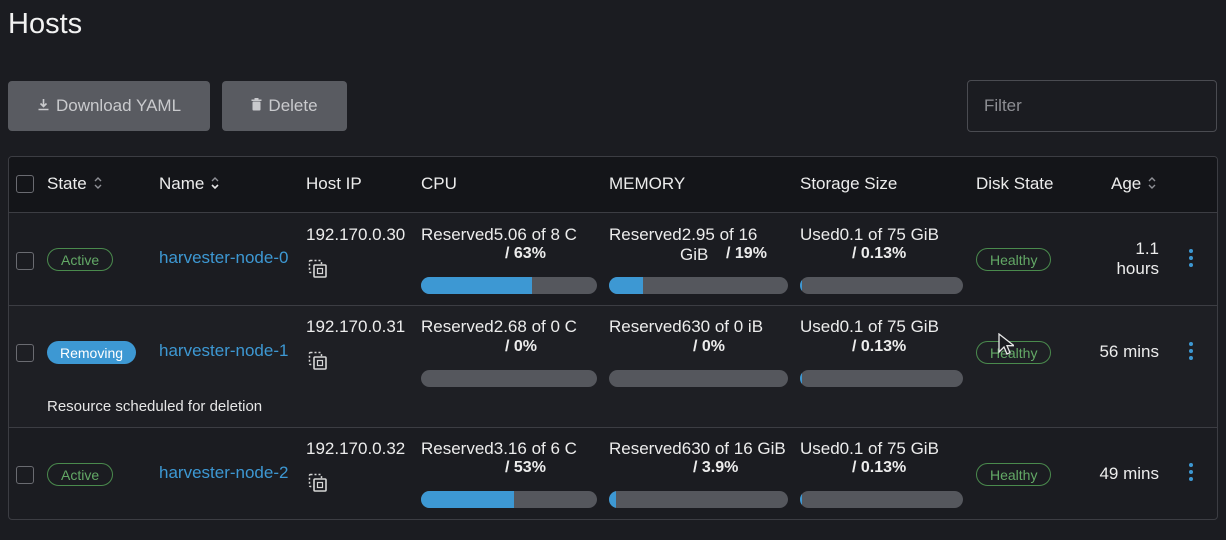 The image size is (1226, 540). Describe the element at coordinates (223, 258) in the screenshot. I see `host-name-link: harvester-node-0` at that location.